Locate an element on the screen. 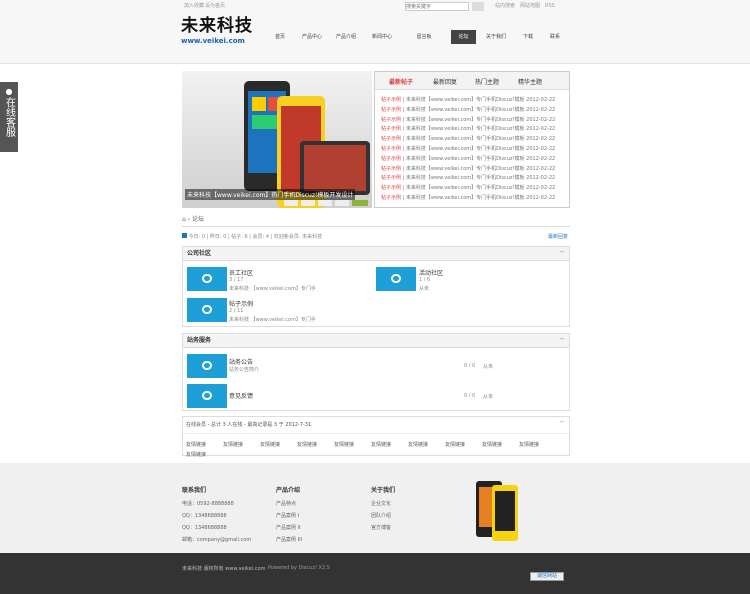  nav-item-about: 关于我们 is located at coordinates (496, 37).